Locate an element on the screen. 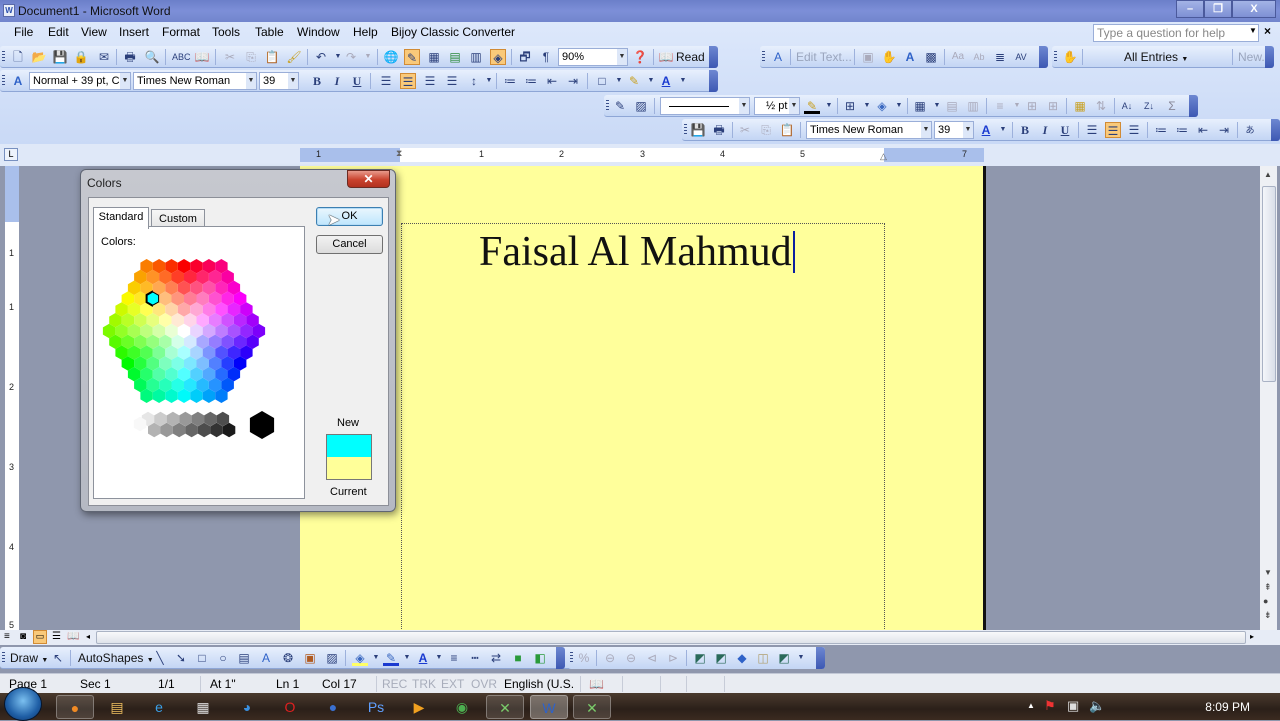  autosum-icon: Σ is located at coordinates (1172, 106).